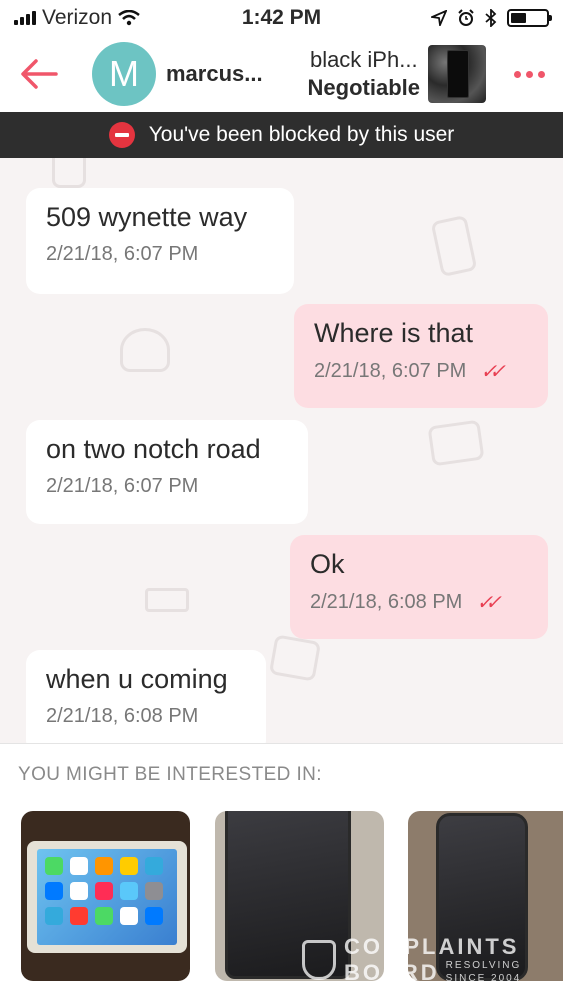 This screenshot has height=1000, width=563. What do you see at coordinates (281, 18) in the screenshot?
I see `status-bar: Verizon 1:42 PM` at bounding box center [281, 18].